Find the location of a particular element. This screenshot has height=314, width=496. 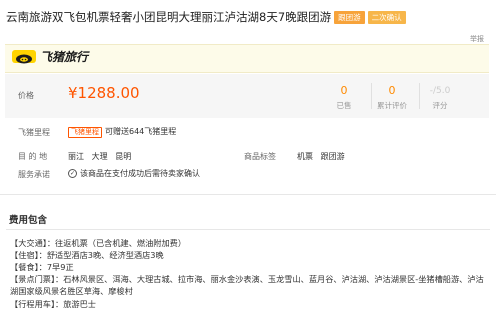

destination-label: 目 的 地 is located at coordinates (33, 156).